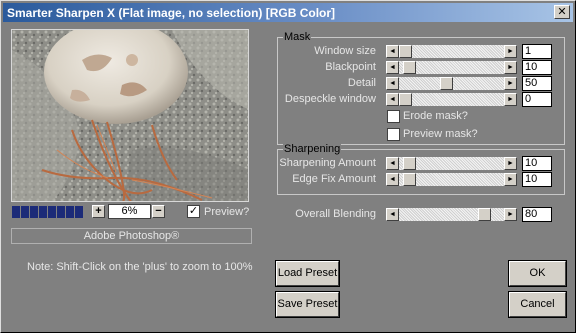 This screenshot has height=333, width=576. Describe the element at coordinates (405, 51) in the screenshot. I see `window-size-thumb` at that location.